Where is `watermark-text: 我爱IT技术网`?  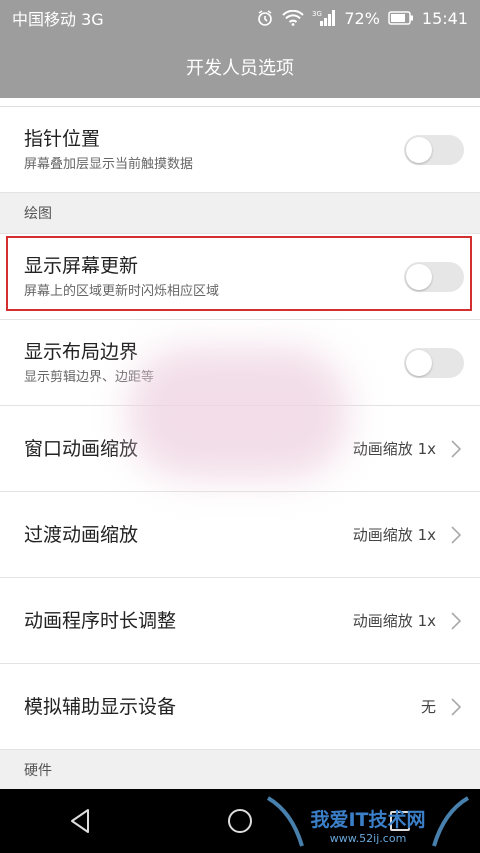 watermark-text: 我爱IT技术网 is located at coordinates (367, 819).